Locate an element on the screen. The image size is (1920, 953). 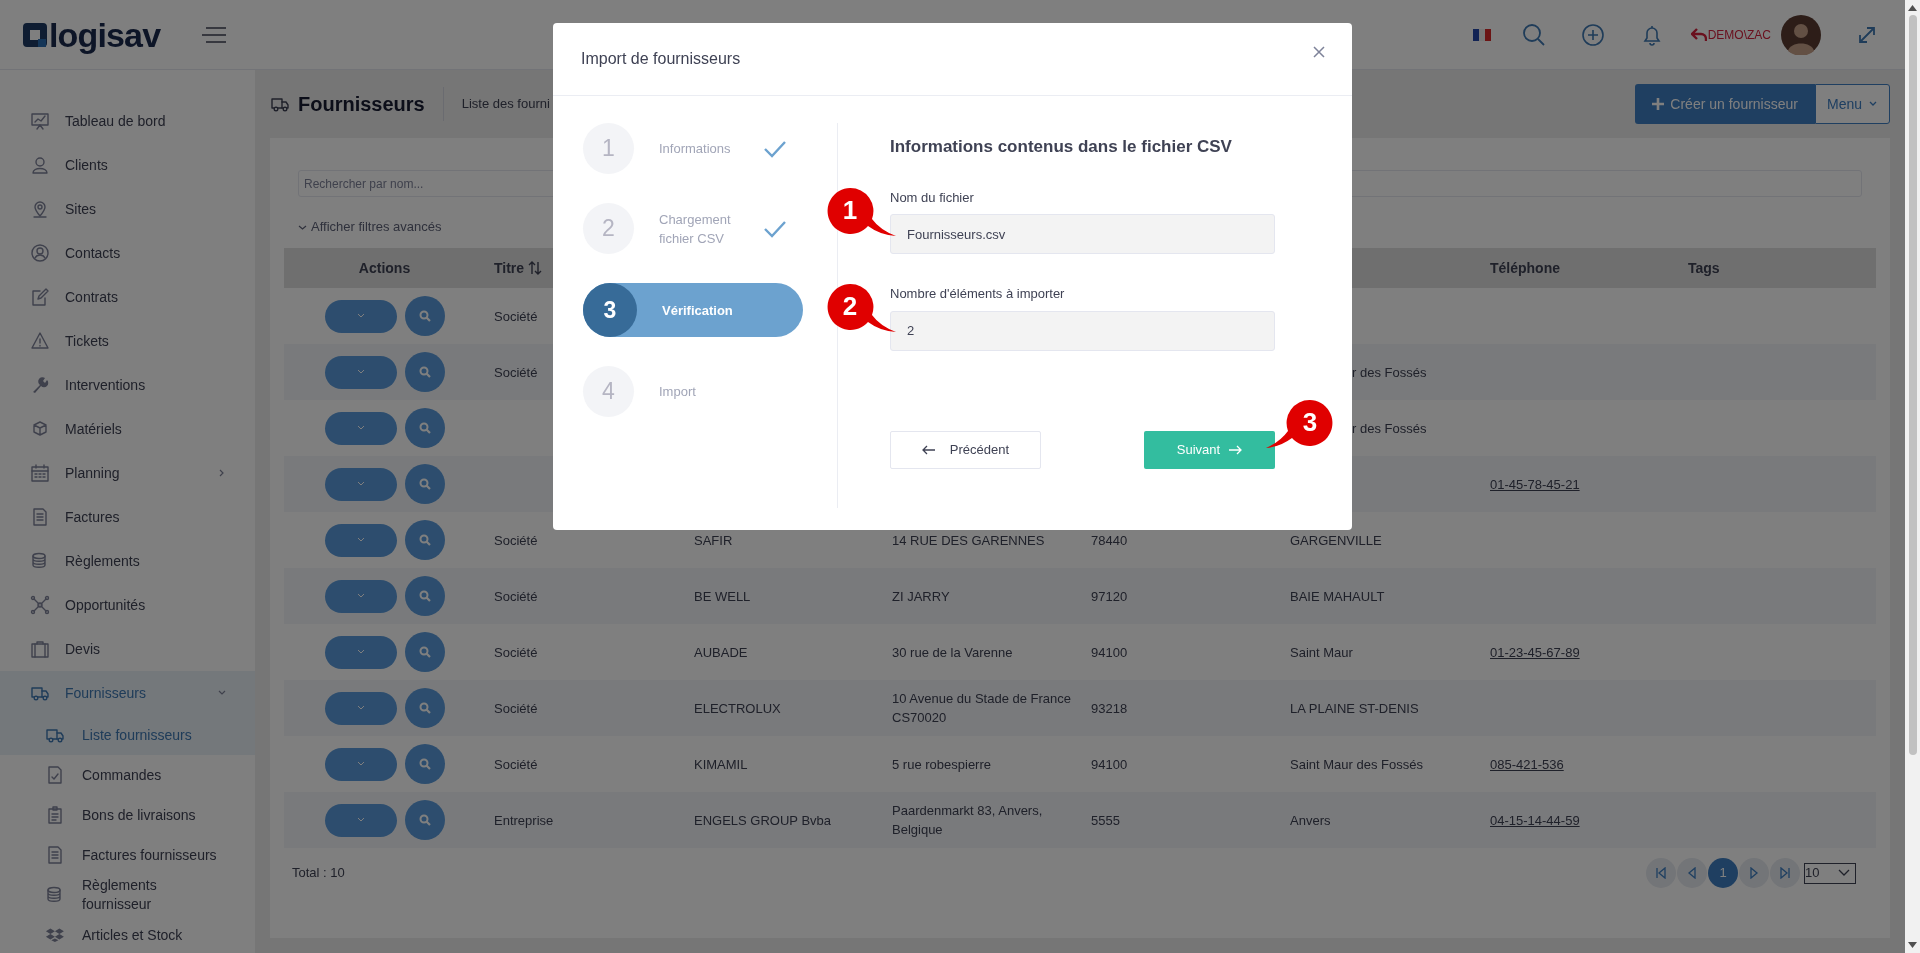
table-cell: AUBADE is located at coordinates (721, 652).